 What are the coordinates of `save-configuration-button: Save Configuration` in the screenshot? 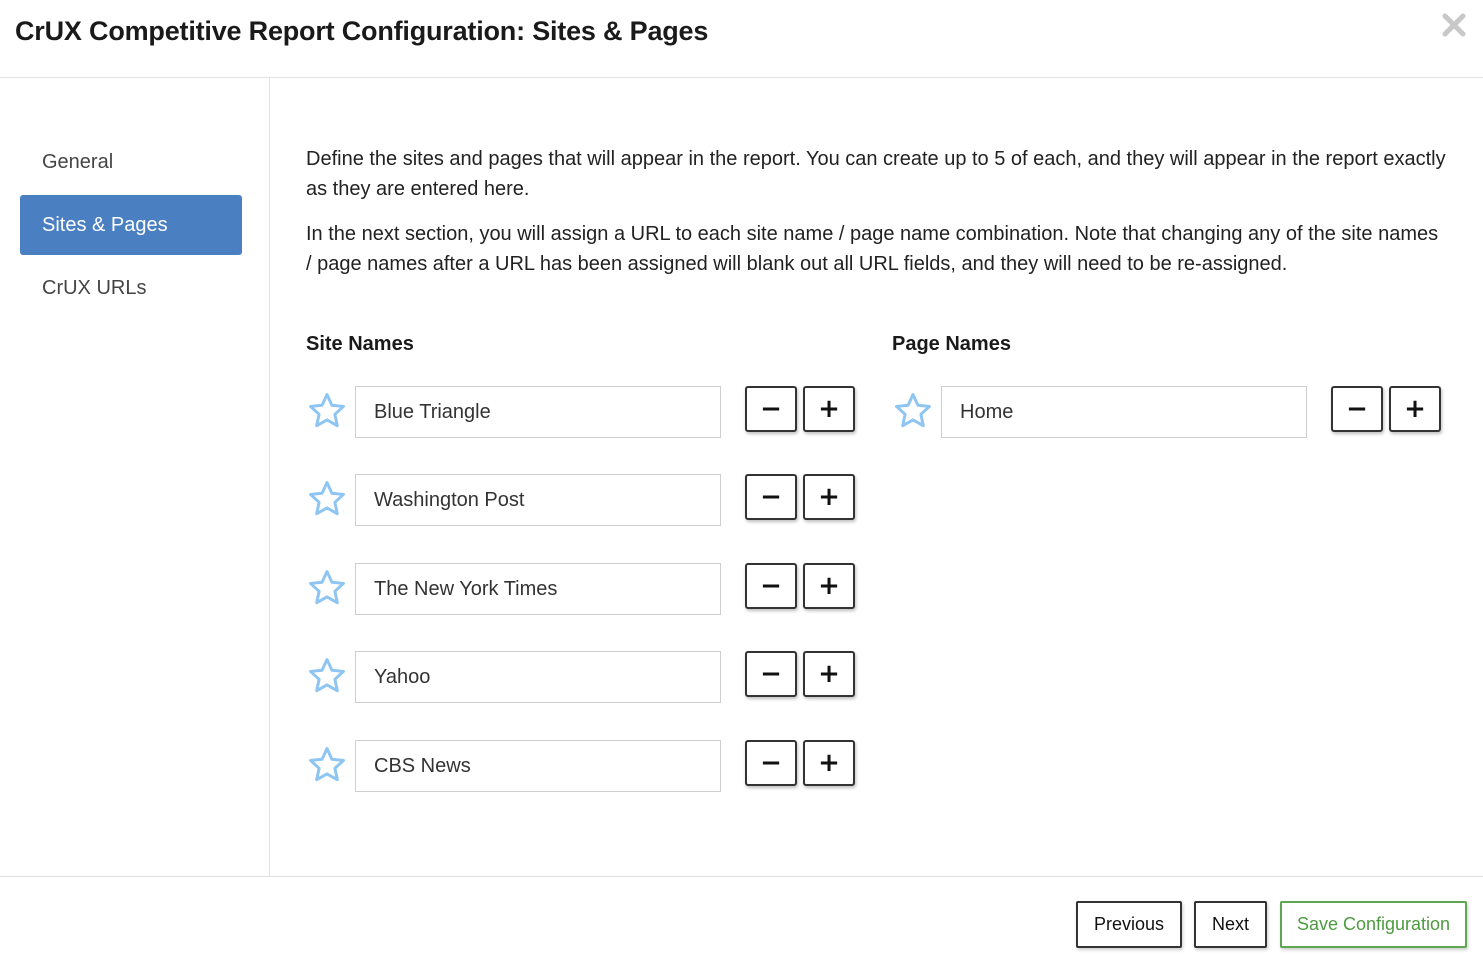 It's located at (1373, 924).